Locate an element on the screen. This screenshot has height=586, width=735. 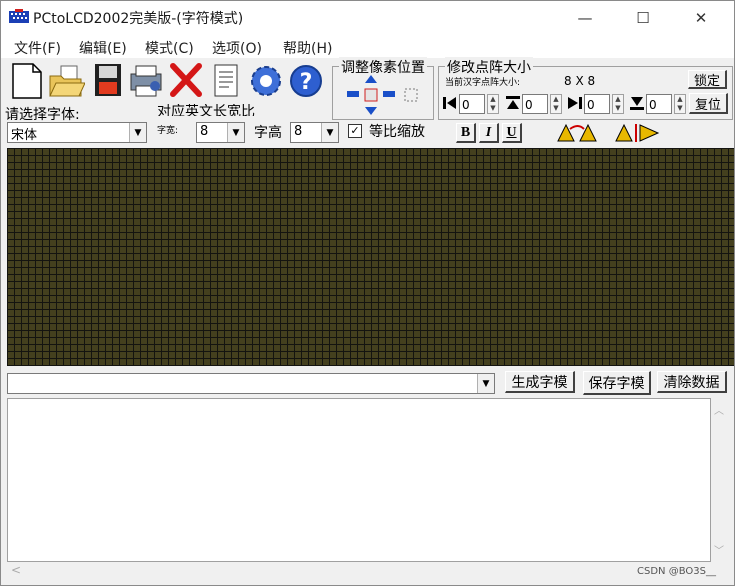
center-icon is located at coordinates (411, 95).